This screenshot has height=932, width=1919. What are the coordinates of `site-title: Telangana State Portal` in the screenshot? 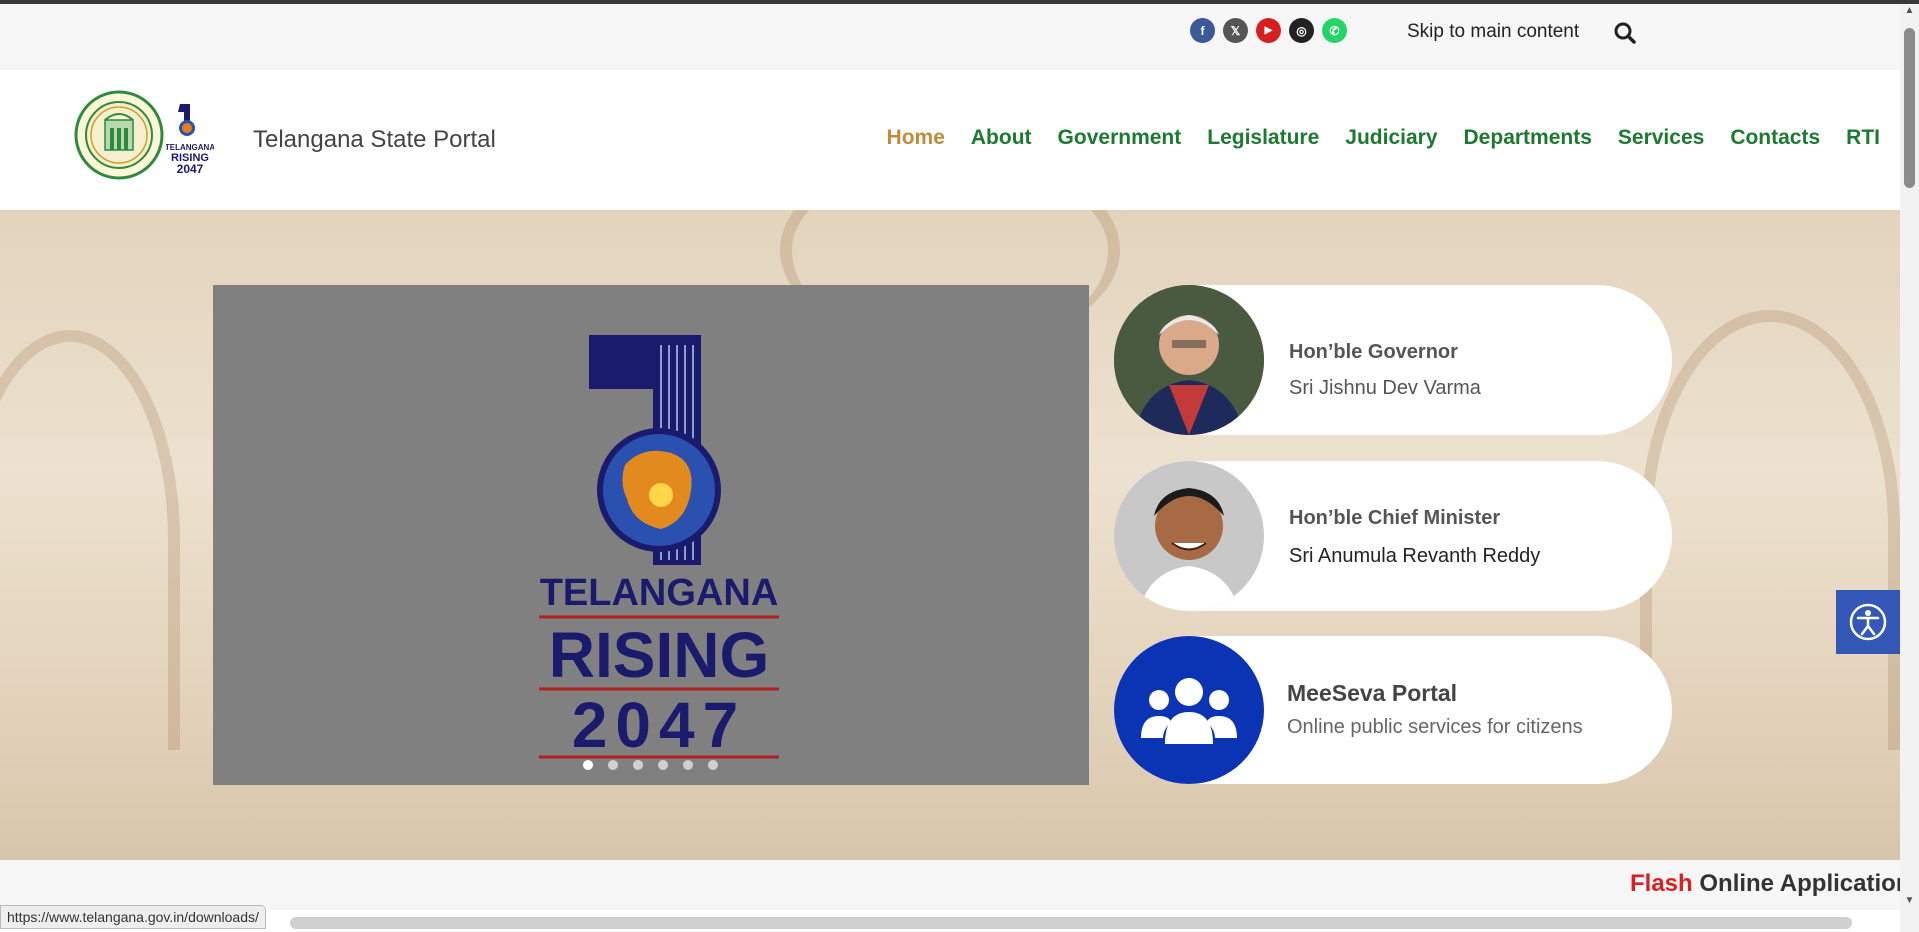 It's located at (374, 140).